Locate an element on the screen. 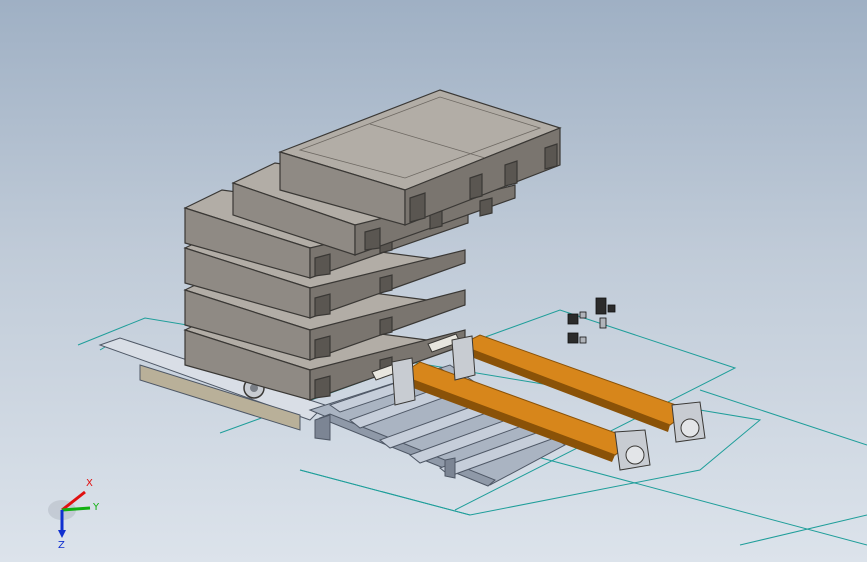  y-axis-arrow is located at coordinates (76, 509).